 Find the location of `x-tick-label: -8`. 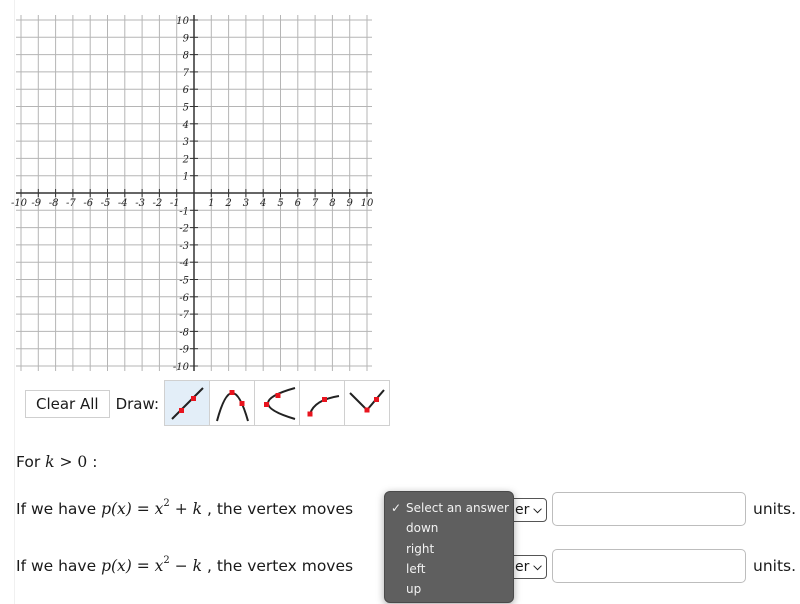

x-tick-label: -8 is located at coordinates (54, 203).